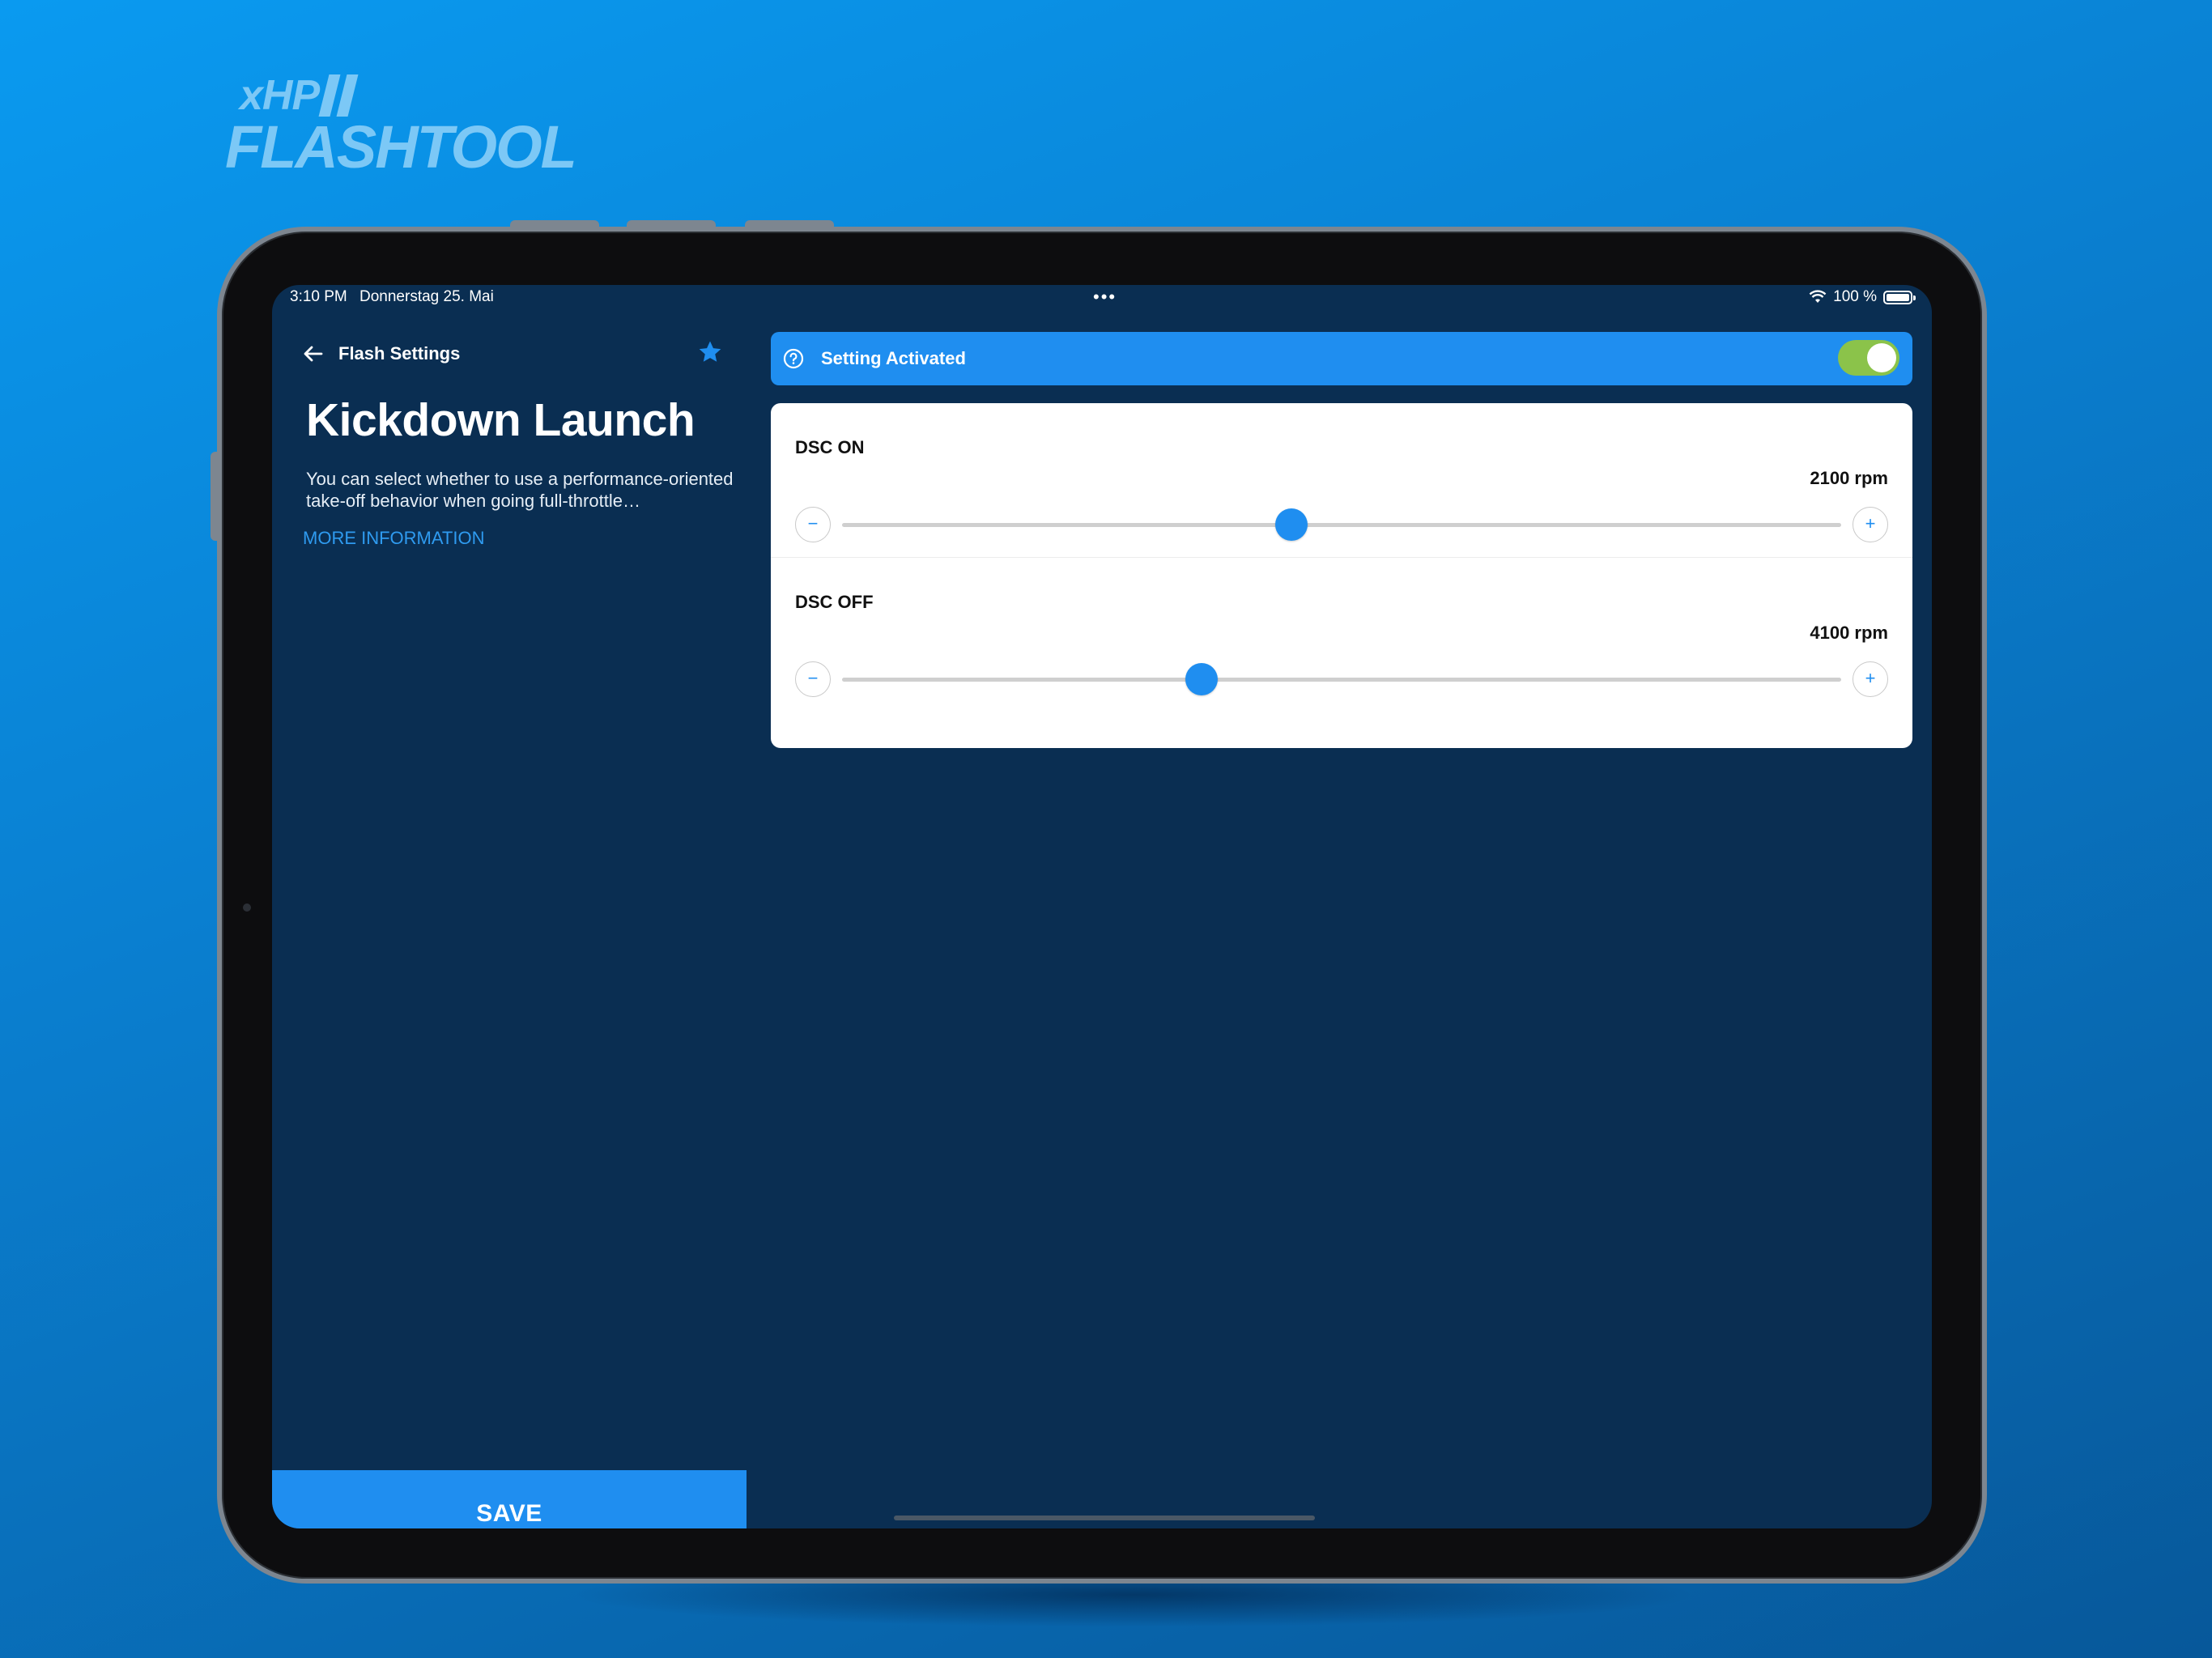 Image resolution: width=2212 pixels, height=1658 pixels. Describe the element at coordinates (426, 296) in the screenshot. I see `status-date: Donnerstag 25. Mai` at that location.